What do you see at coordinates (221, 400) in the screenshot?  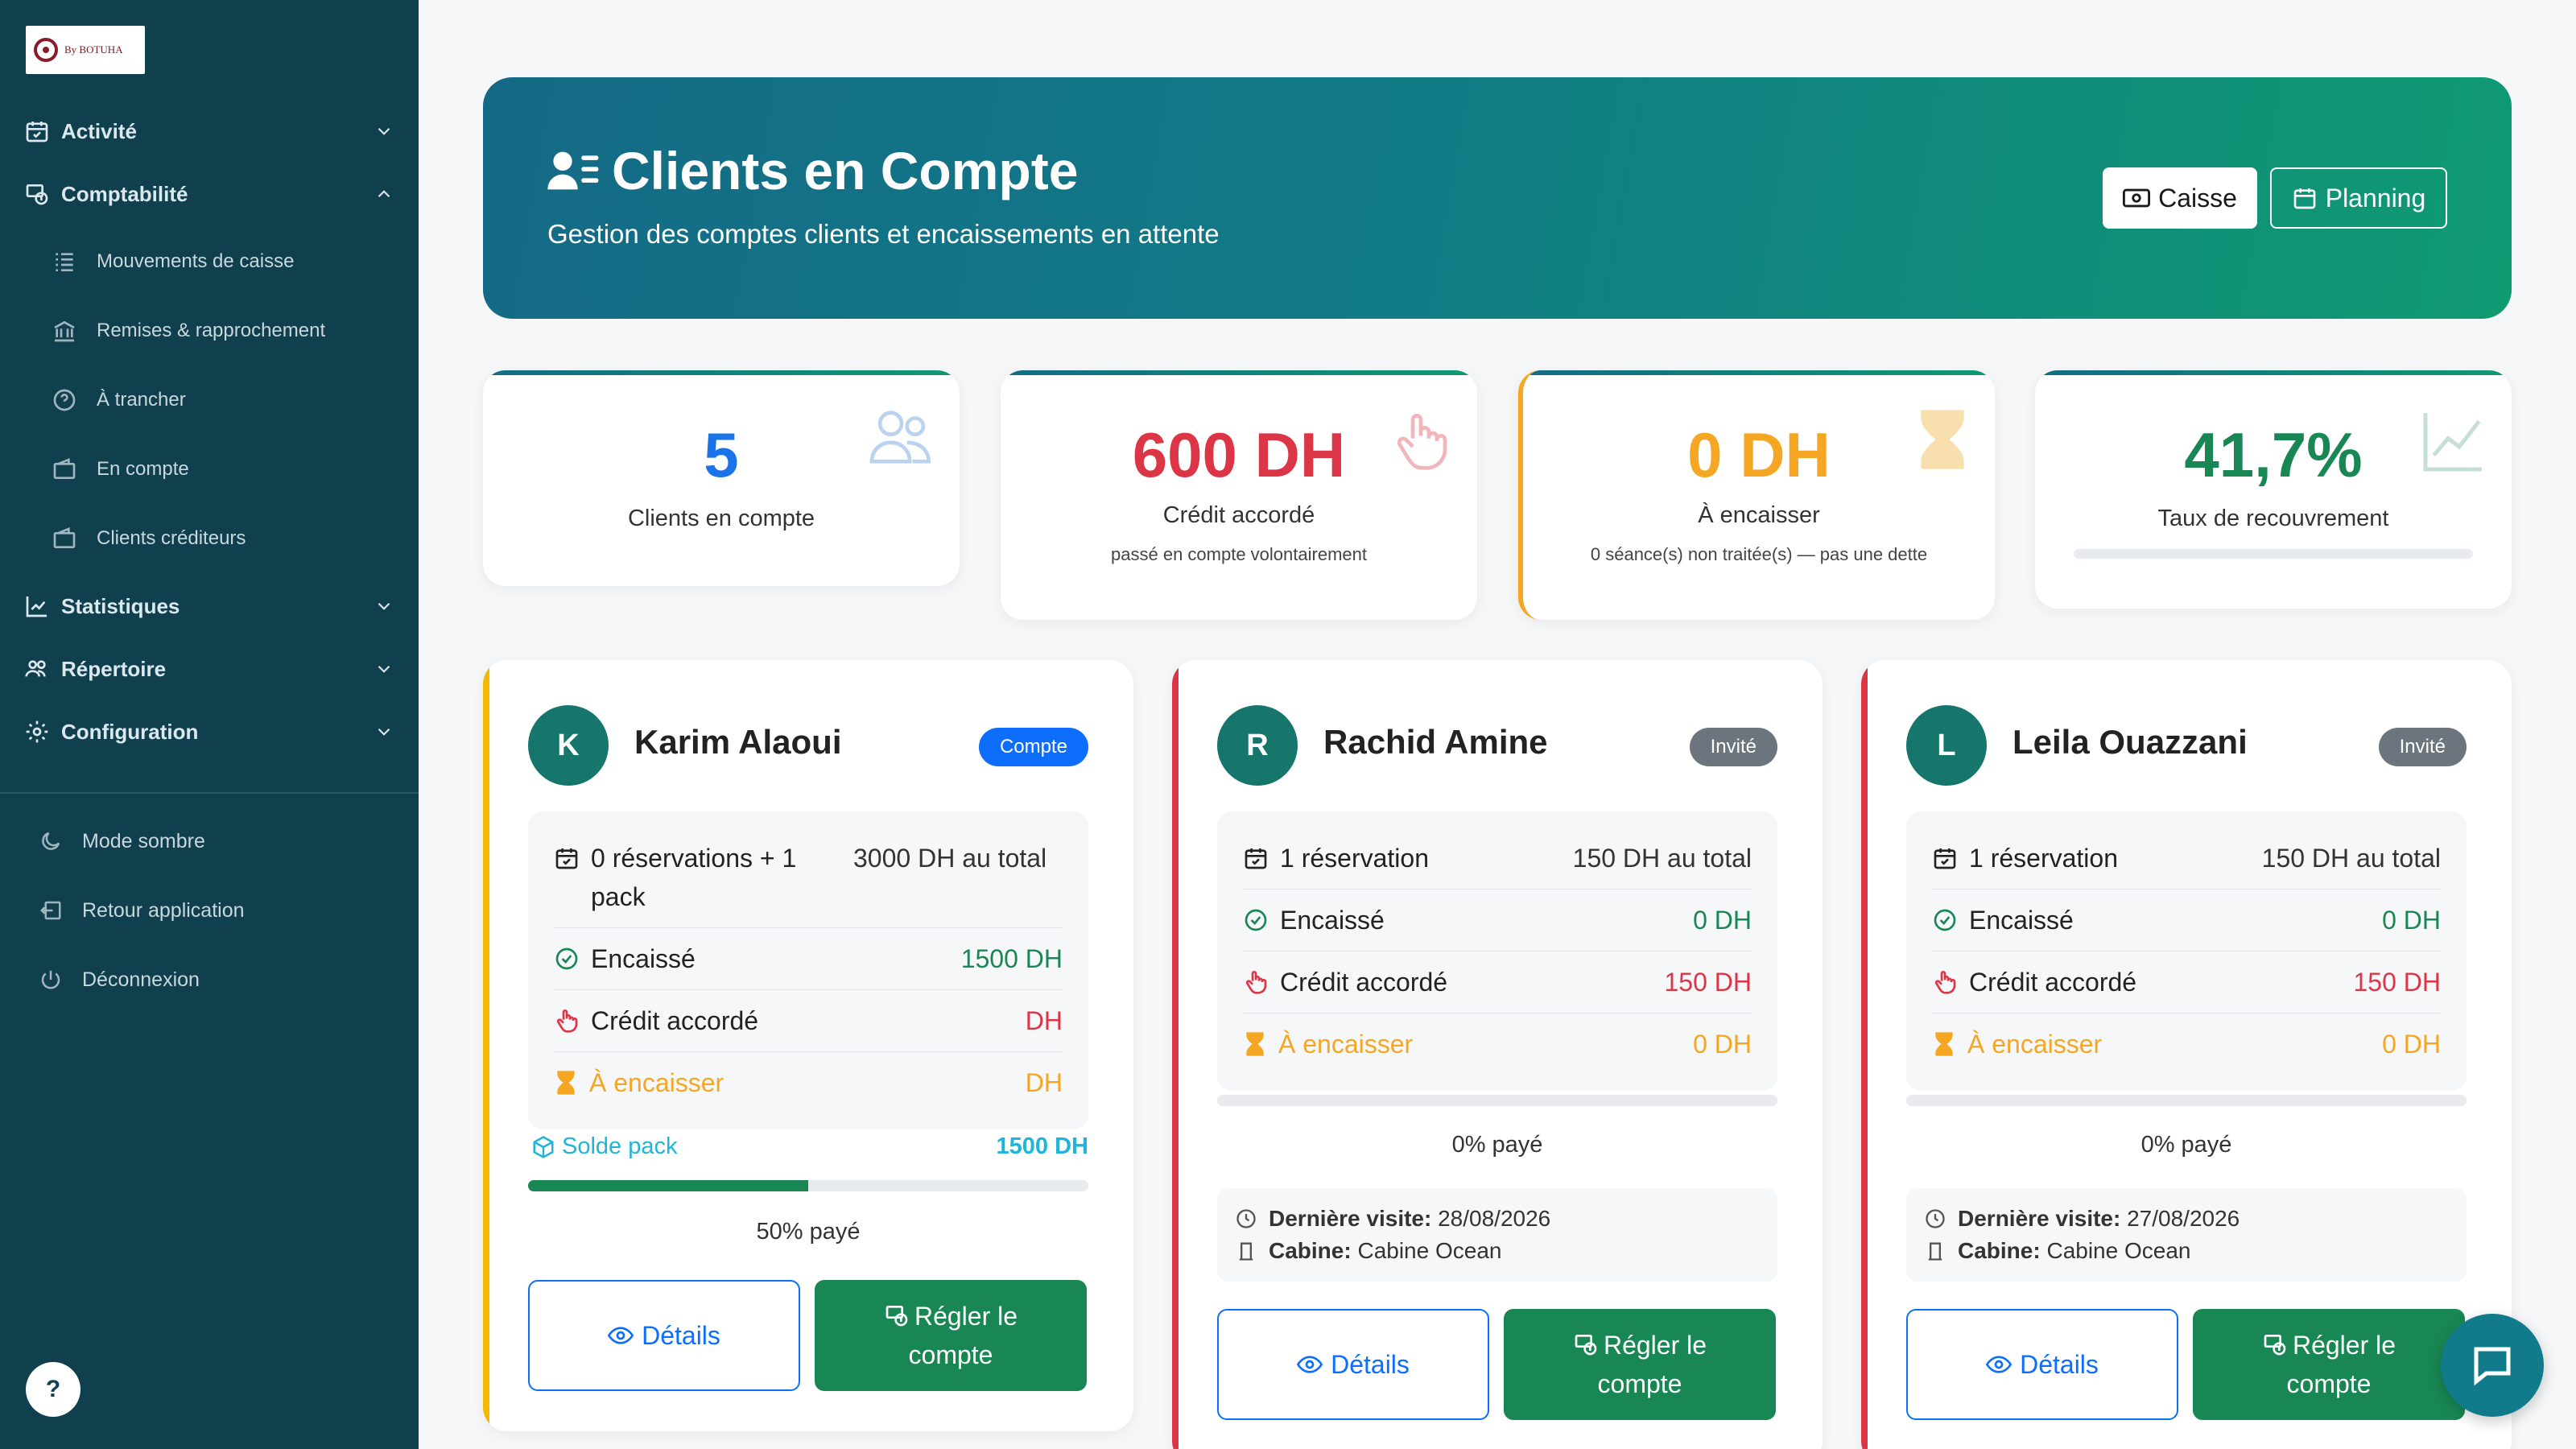 I see `sidebar-item-a-trancher: À trancher` at bounding box center [221, 400].